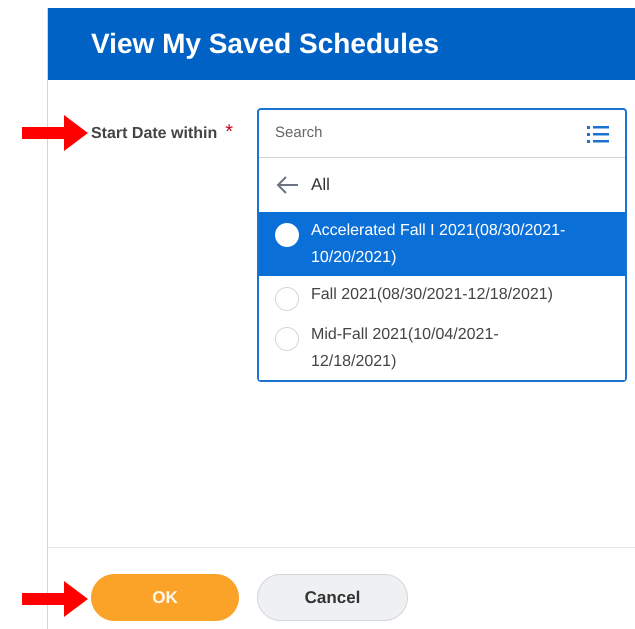 The height and width of the screenshot is (629, 635). What do you see at coordinates (154, 134) in the screenshot?
I see `field-label: Start Date within` at bounding box center [154, 134].